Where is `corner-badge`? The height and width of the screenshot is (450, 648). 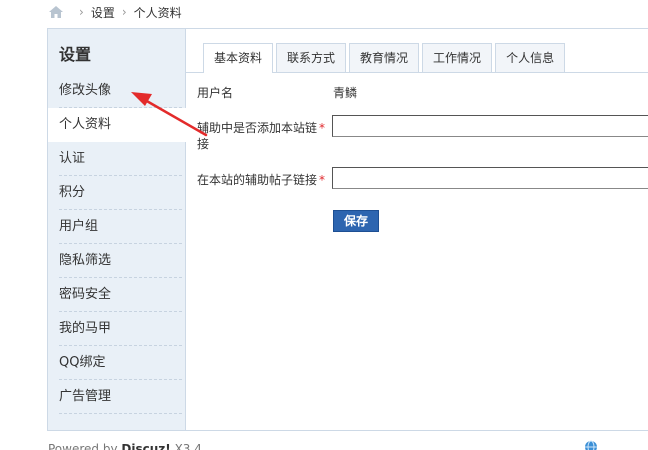
corner-badge is located at coordinates (614, 445).